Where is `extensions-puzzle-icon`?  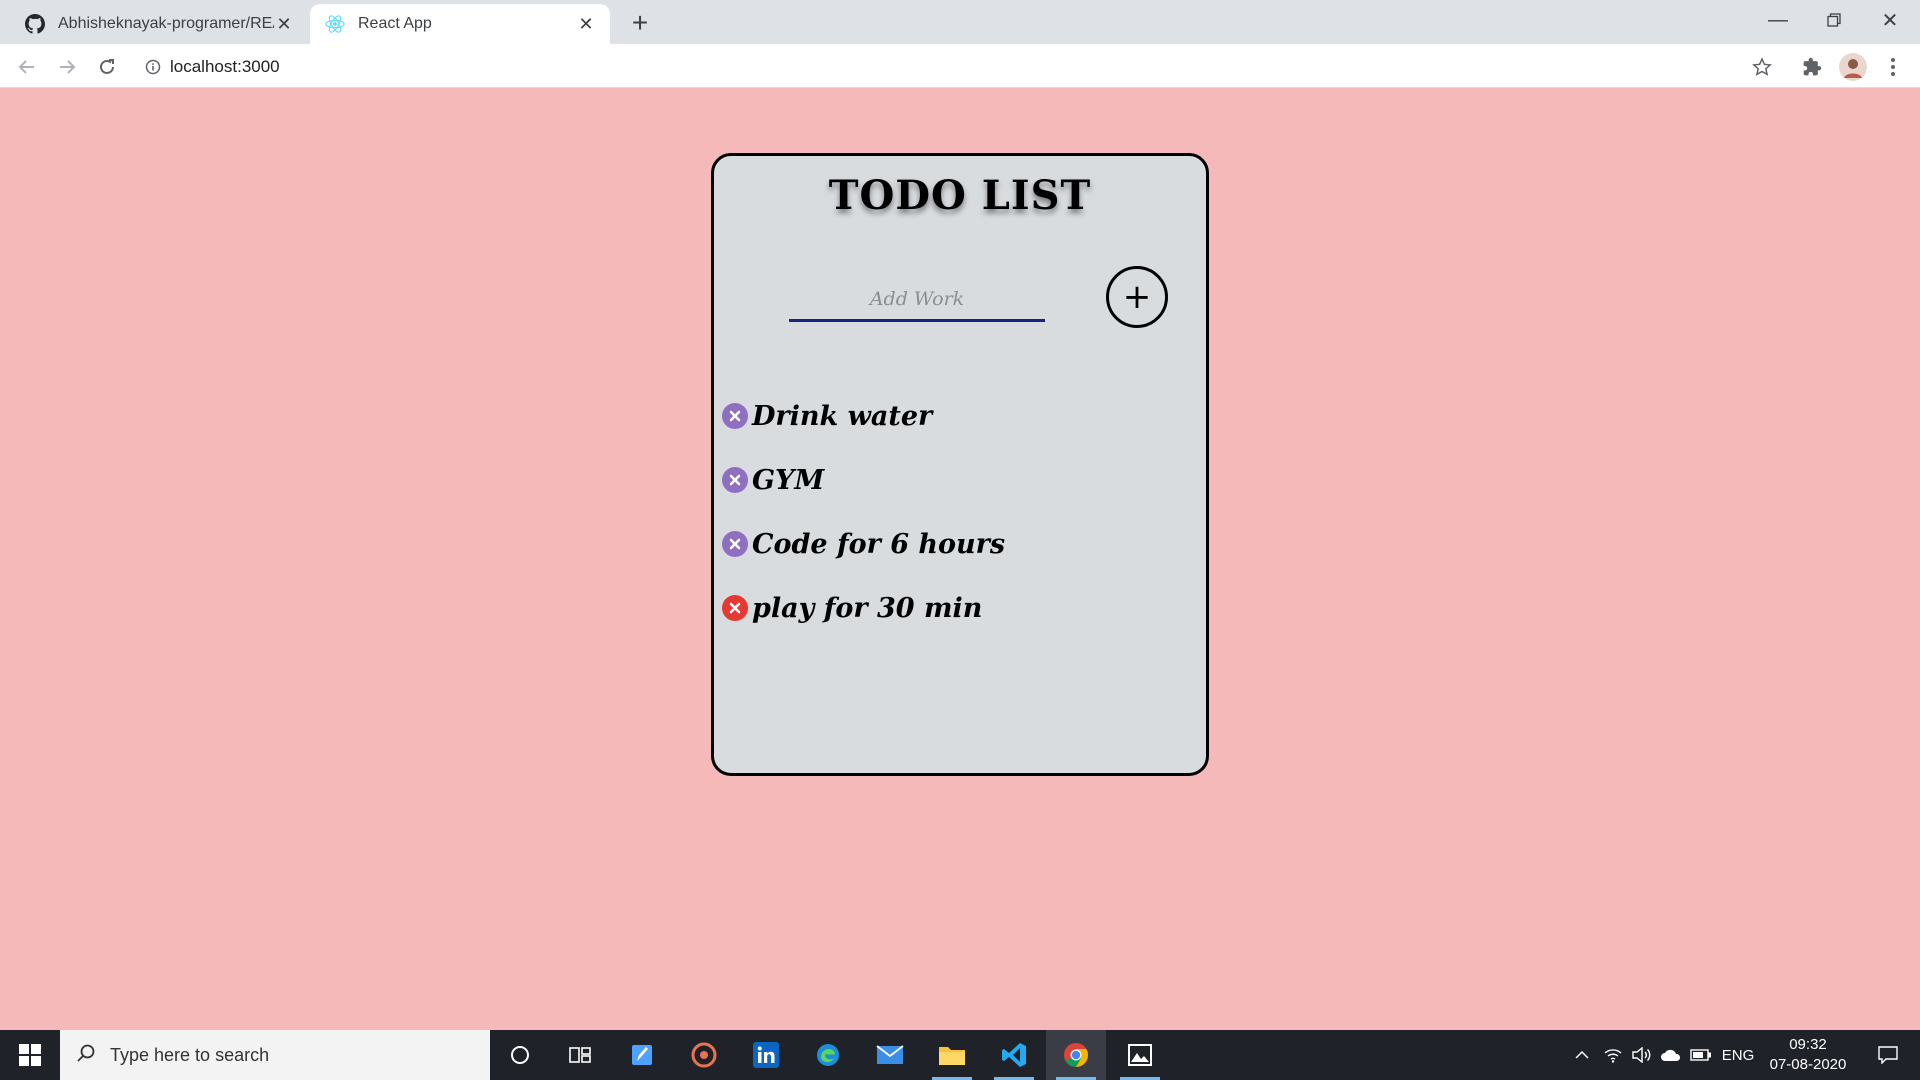
extensions-puzzle-icon is located at coordinates (1812, 67).